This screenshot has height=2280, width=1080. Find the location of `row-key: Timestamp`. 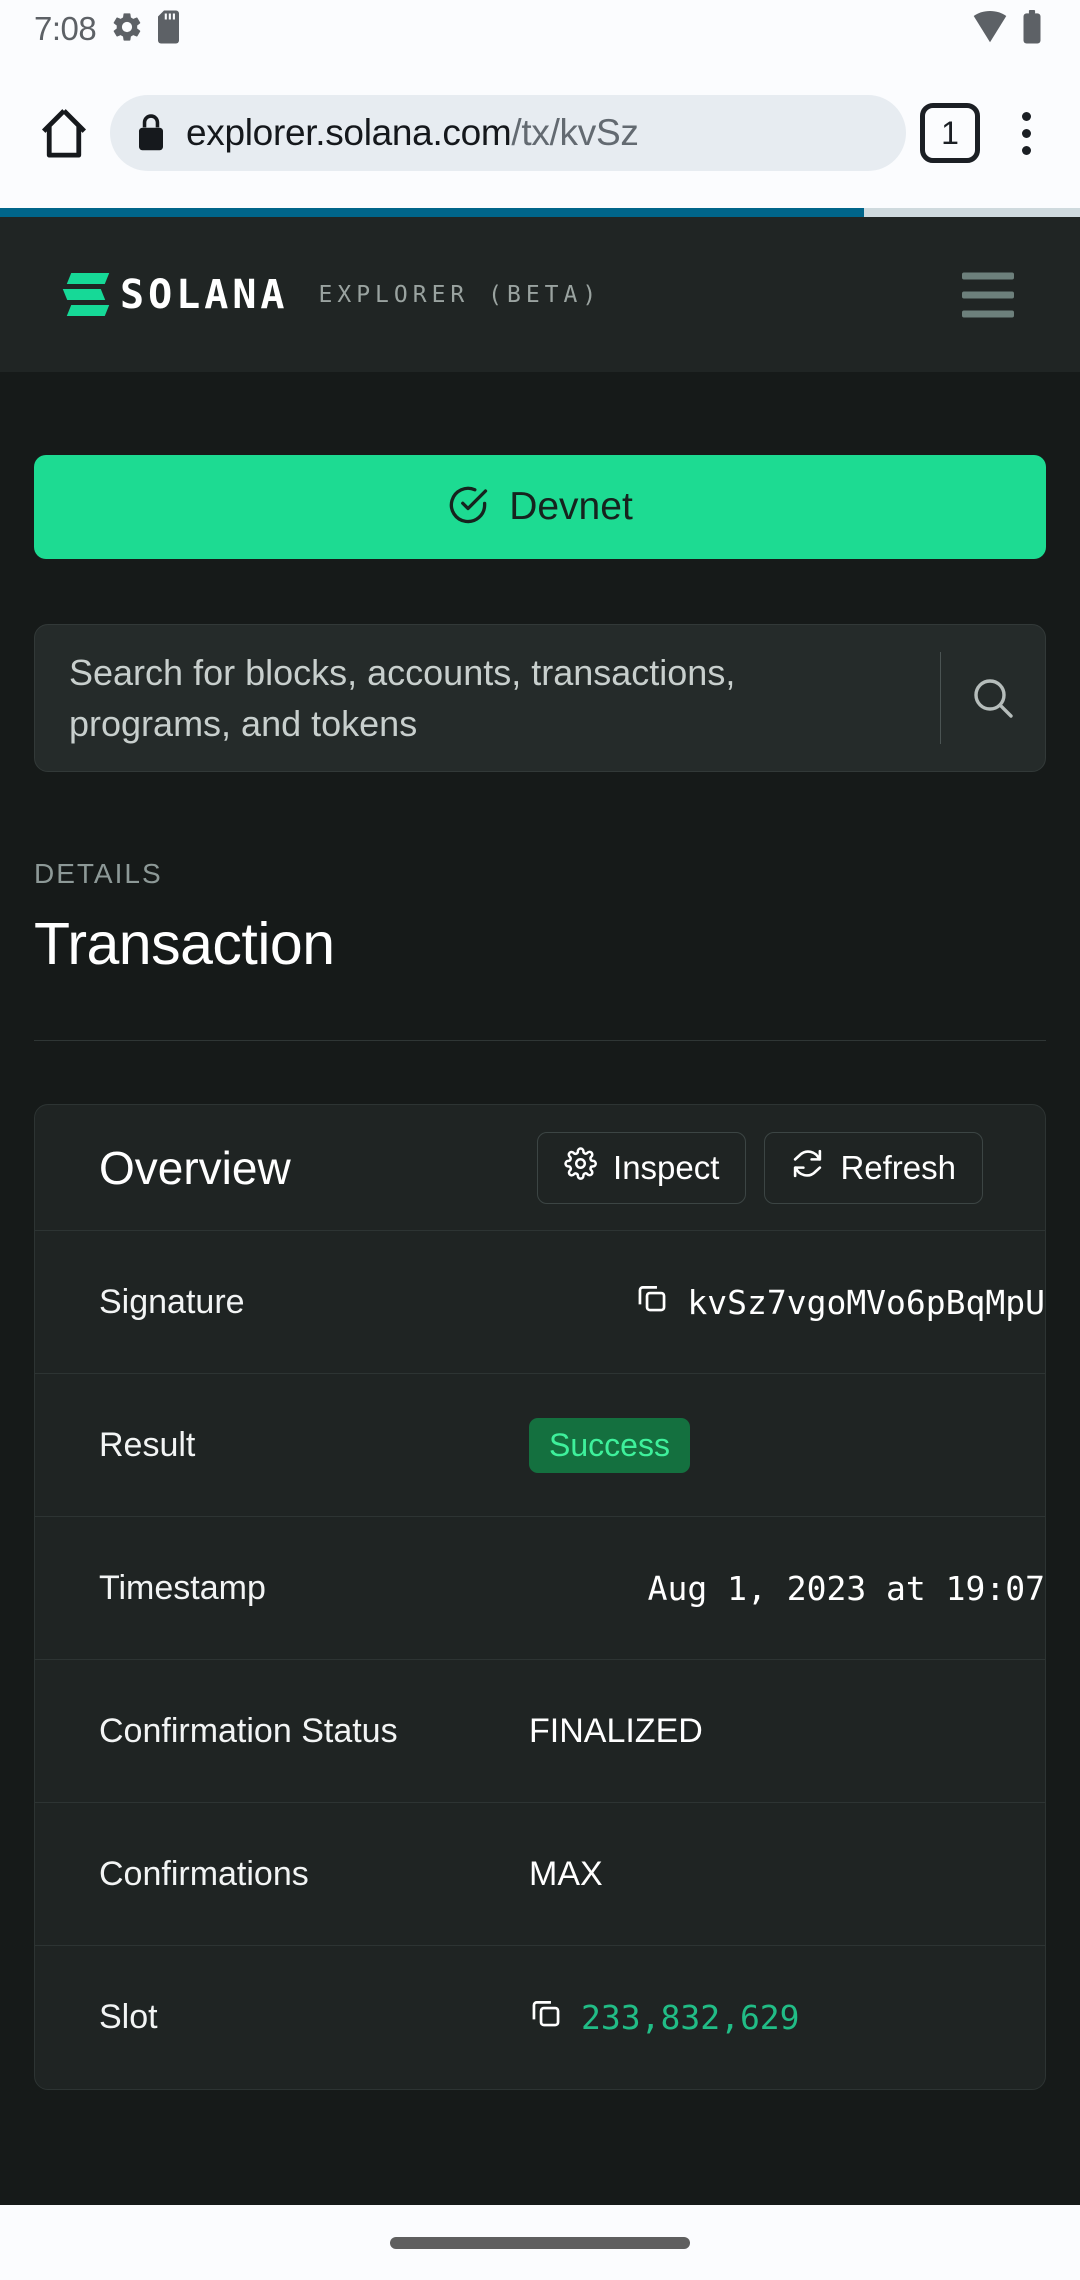

row-key: Timestamp is located at coordinates (182, 1587).